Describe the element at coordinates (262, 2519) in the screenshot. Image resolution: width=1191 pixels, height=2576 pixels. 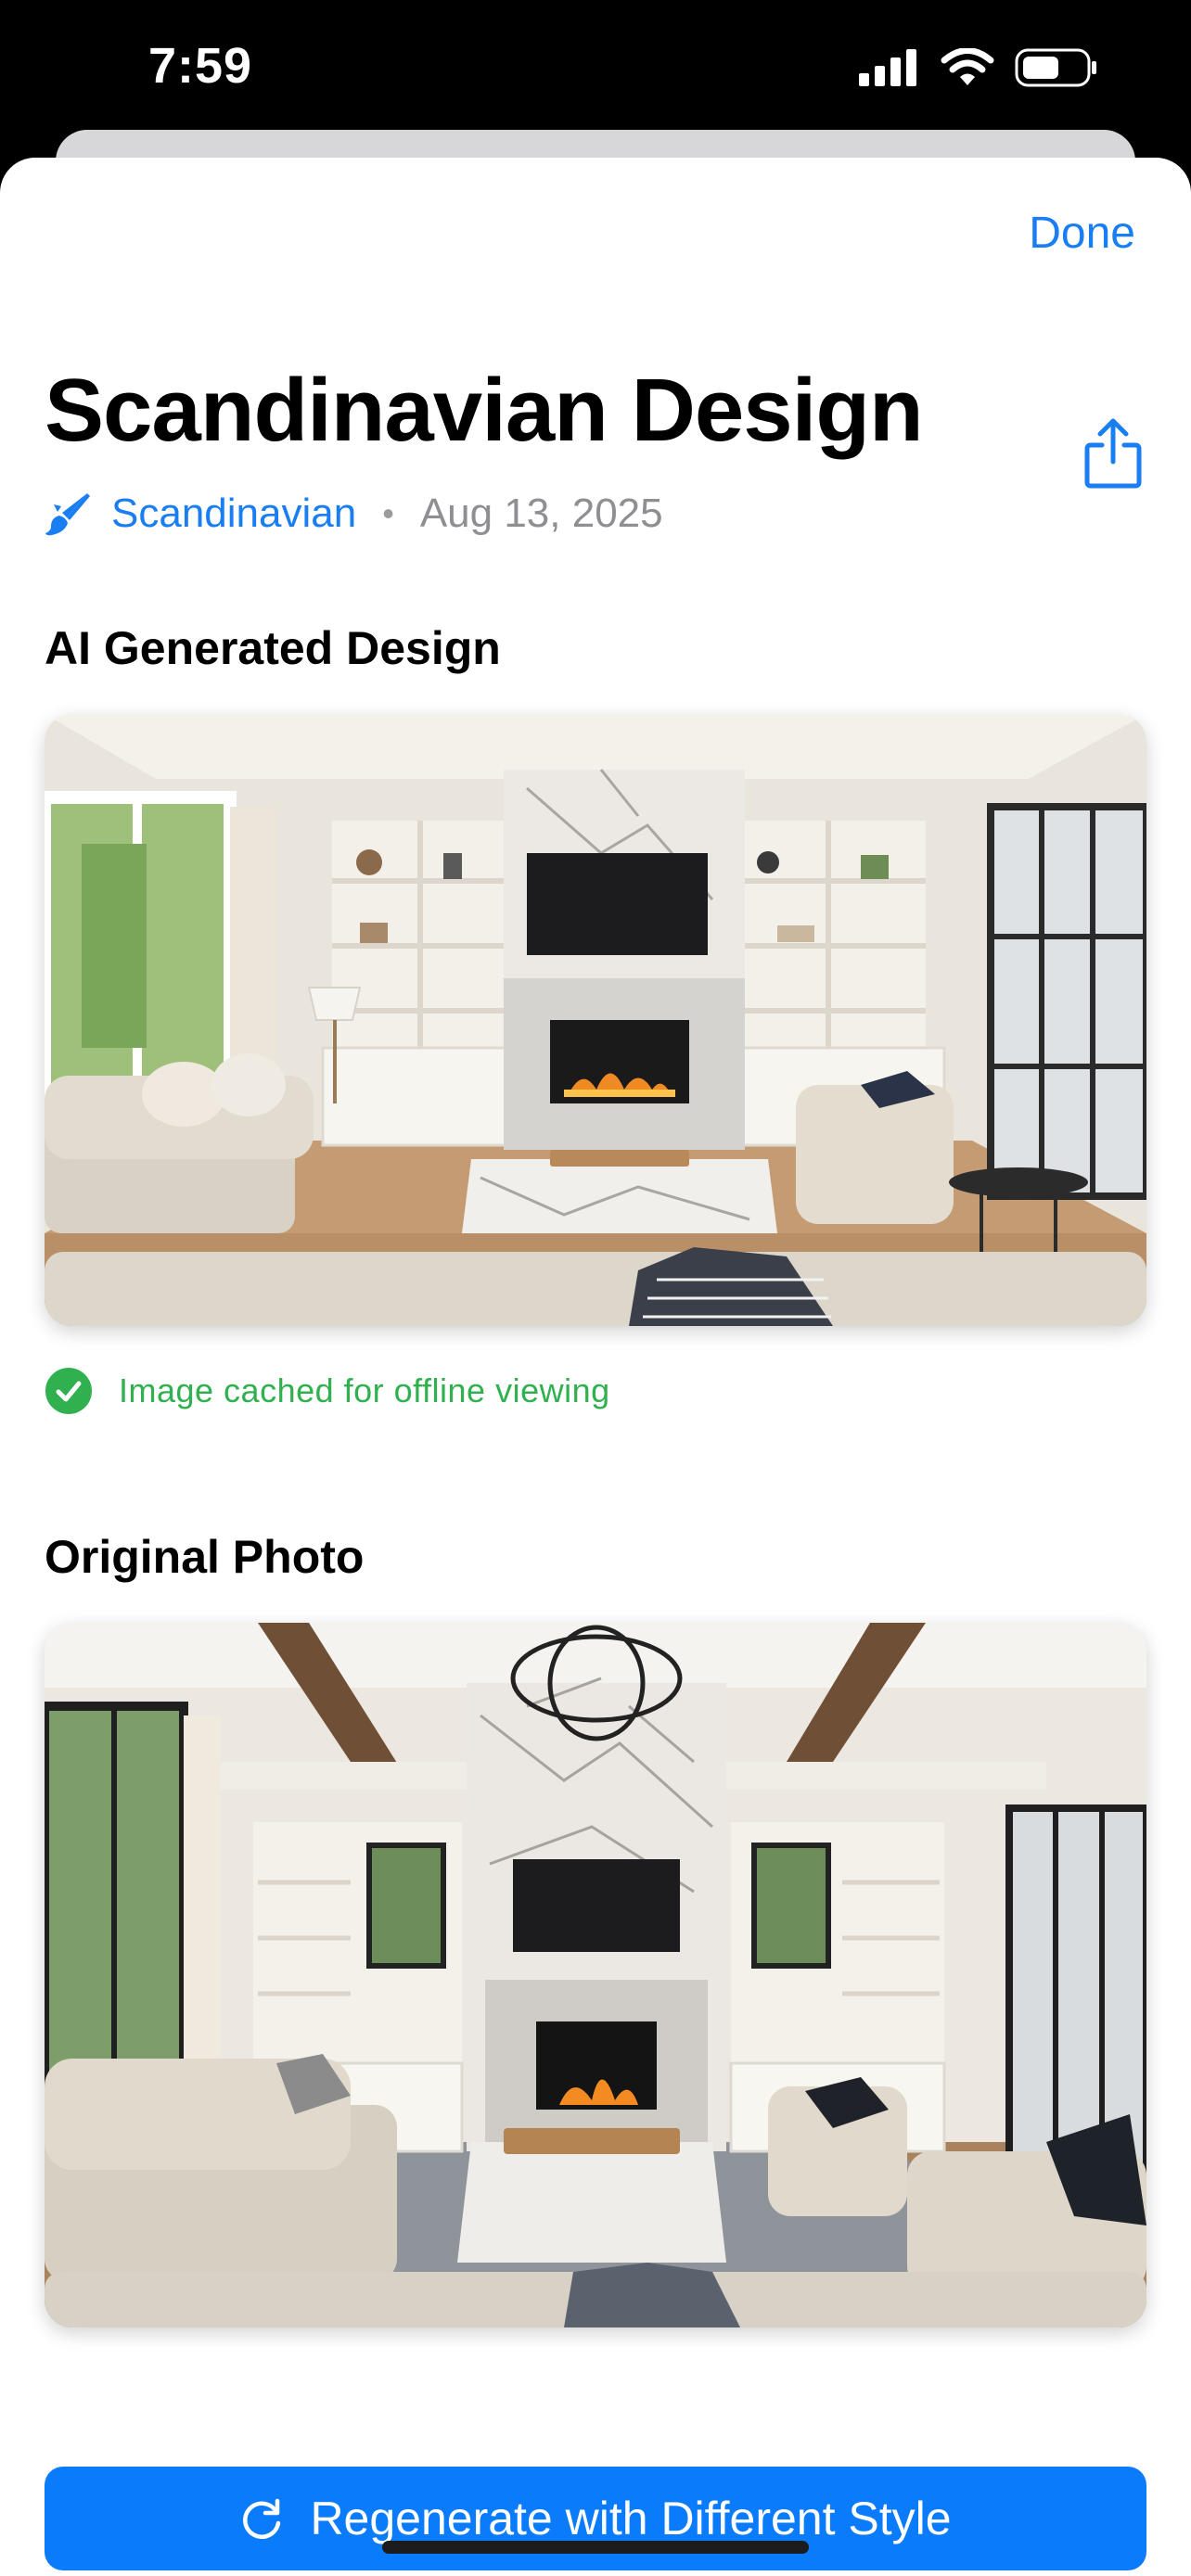
I see `refresh-icon` at that location.